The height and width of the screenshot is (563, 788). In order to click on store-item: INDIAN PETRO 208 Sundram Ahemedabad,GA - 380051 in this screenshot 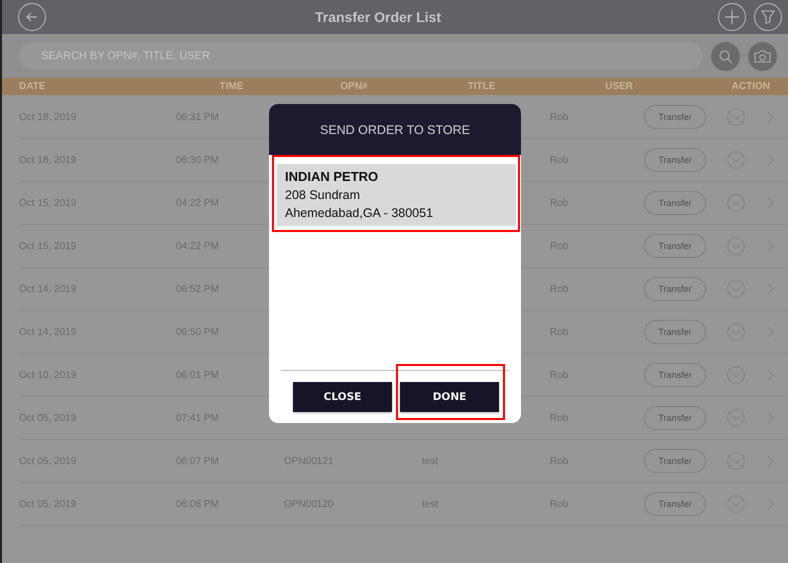, I will do `click(396, 195)`.